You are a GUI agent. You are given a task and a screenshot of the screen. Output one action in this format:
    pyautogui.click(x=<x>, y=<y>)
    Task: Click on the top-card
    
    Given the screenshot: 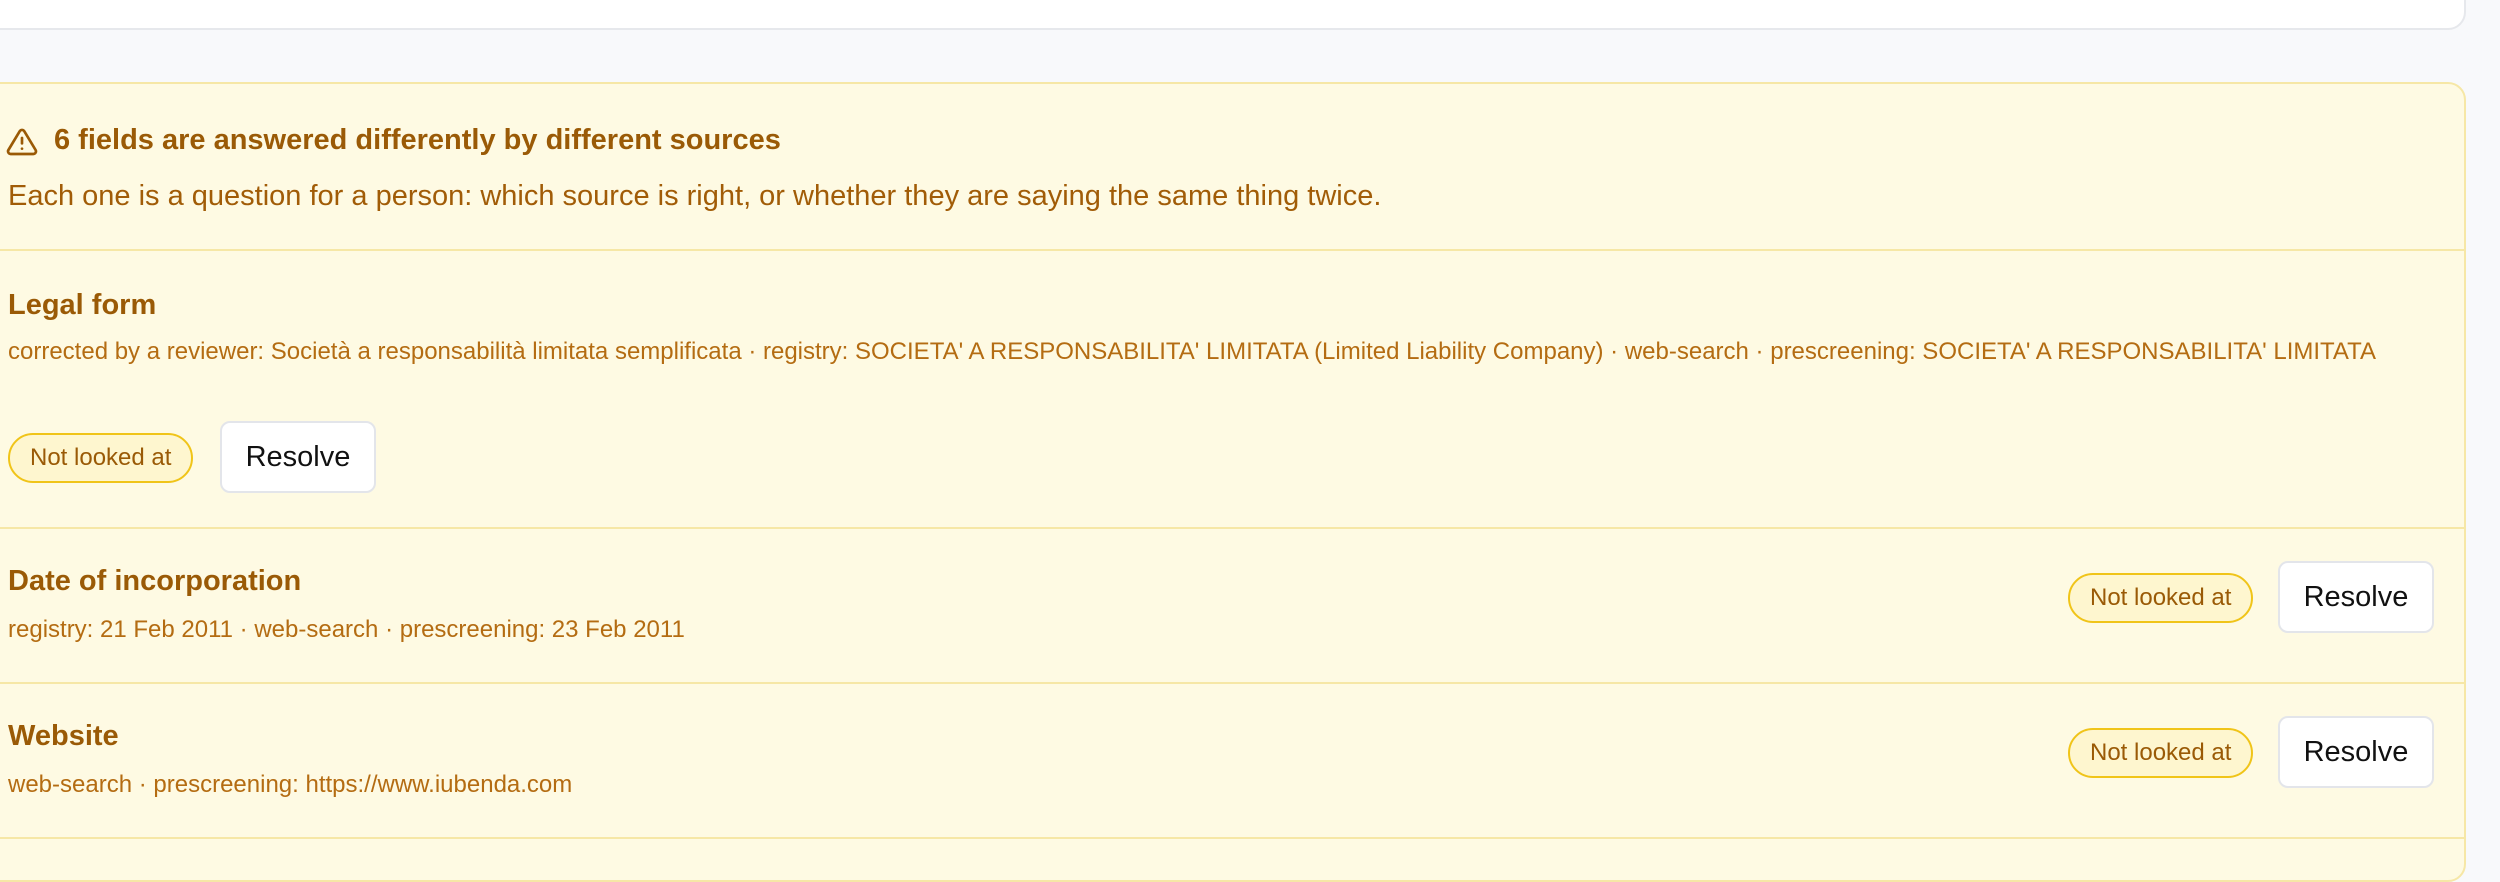 What is the action you would take?
    pyautogui.click(x=1233, y=15)
    